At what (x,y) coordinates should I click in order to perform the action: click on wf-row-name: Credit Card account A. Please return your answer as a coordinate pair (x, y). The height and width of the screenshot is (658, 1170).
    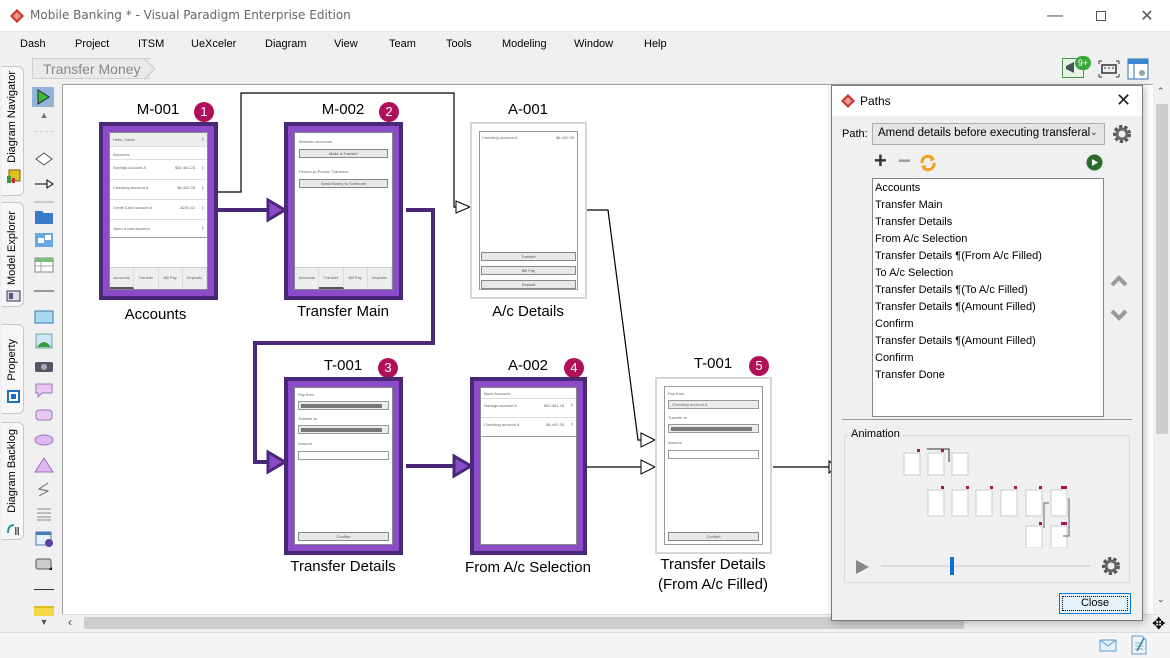
    Looking at the image, I should click on (133, 207).